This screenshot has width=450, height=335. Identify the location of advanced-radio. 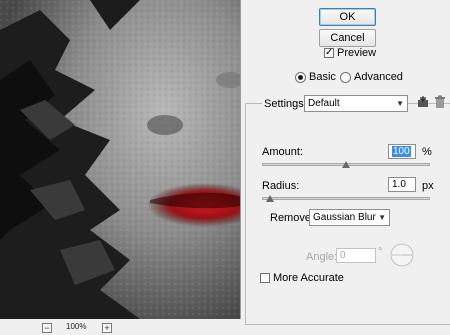
(345, 77).